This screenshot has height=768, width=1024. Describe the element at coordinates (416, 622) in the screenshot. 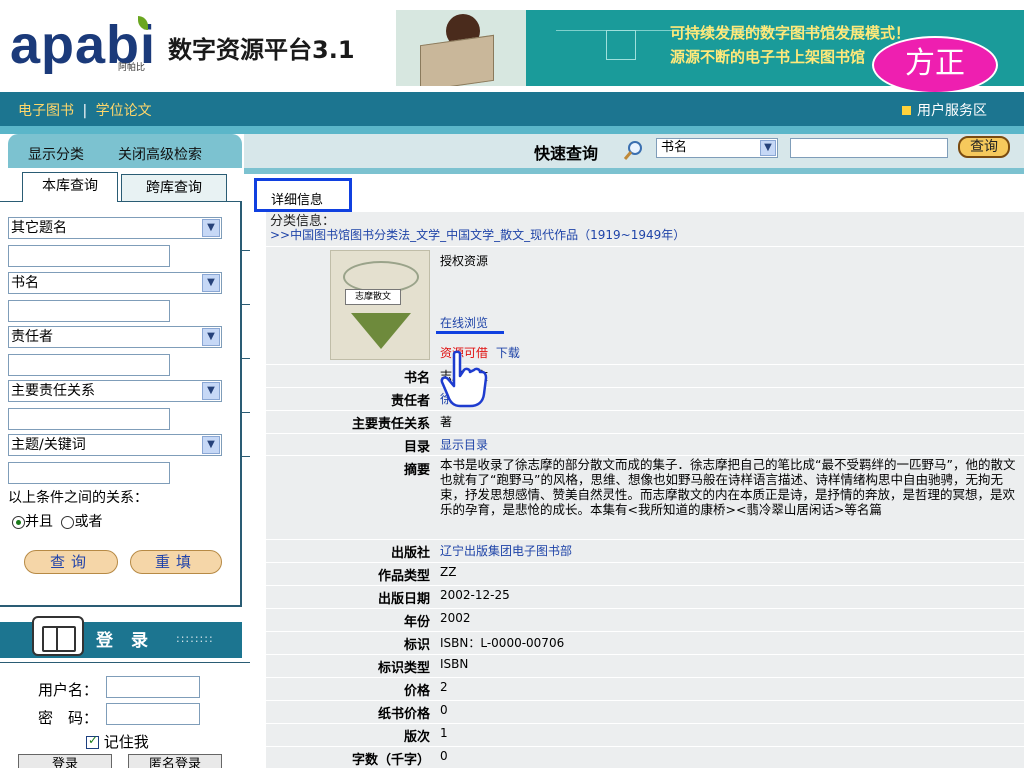

I see `field-key-year: 年份` at that location.